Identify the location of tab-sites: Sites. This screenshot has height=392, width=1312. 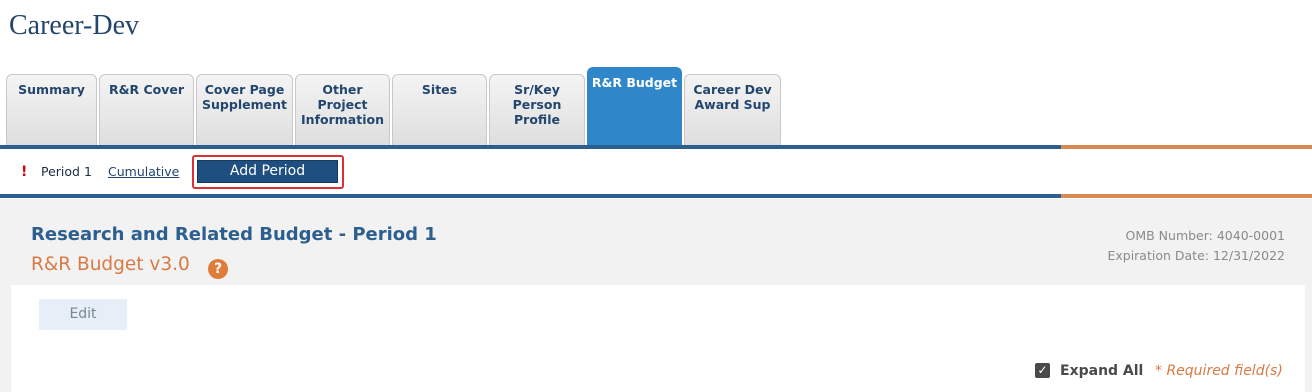
(439, 110).